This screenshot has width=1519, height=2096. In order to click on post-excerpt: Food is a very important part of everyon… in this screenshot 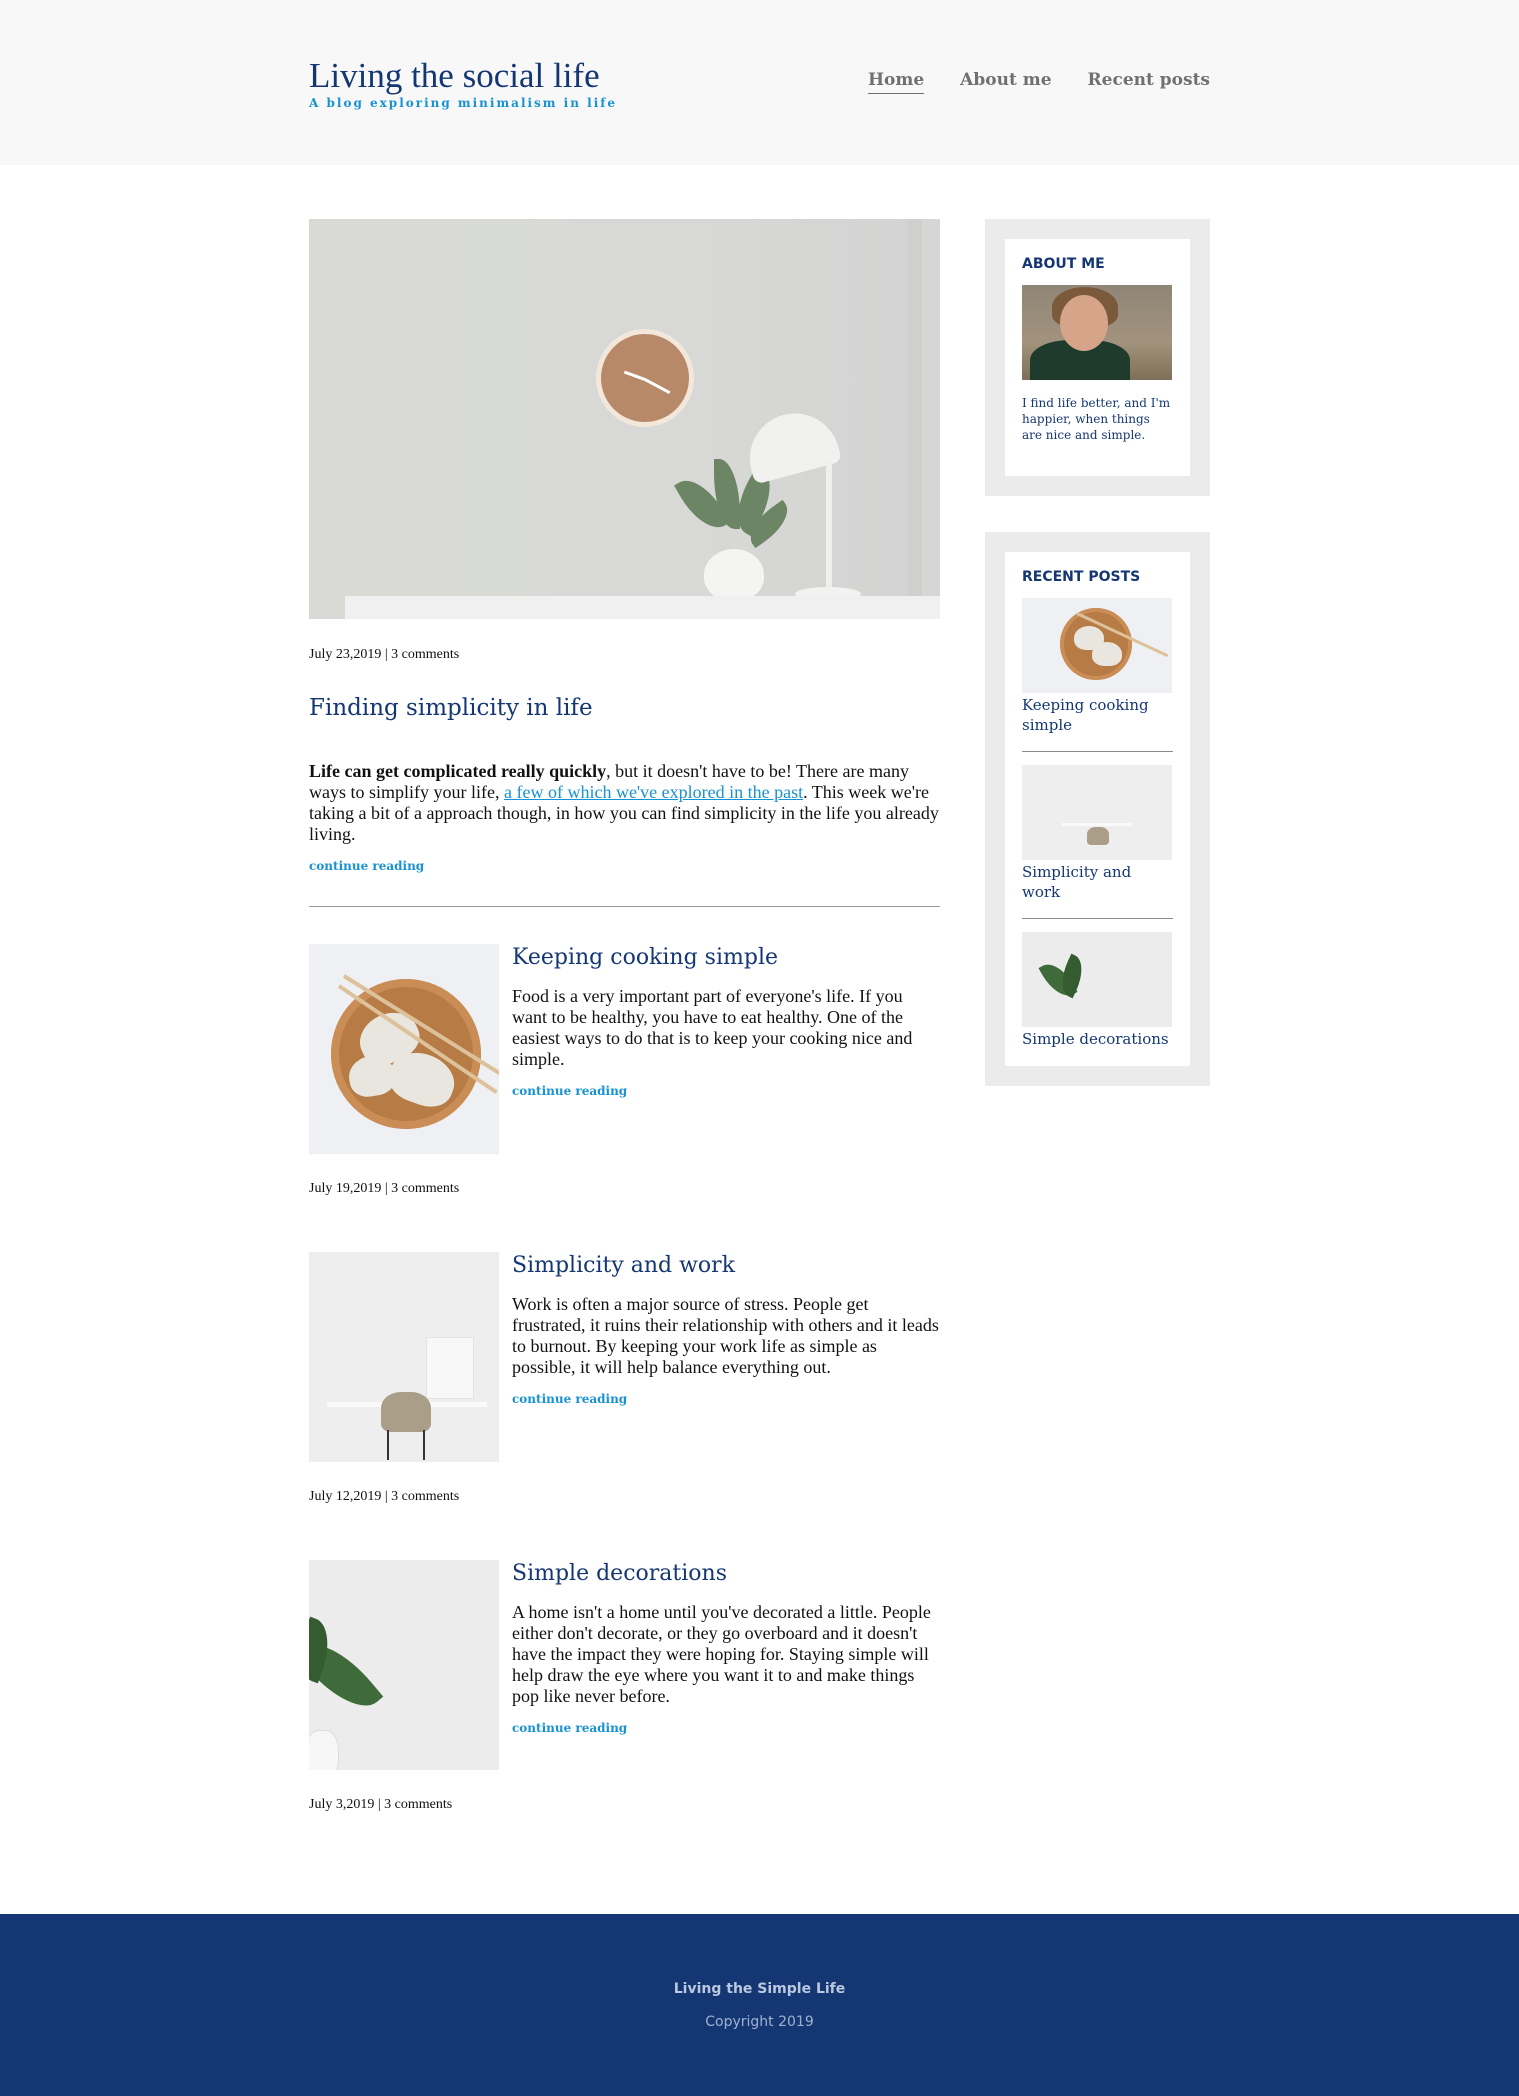, I will do `click(712, 1027)`.